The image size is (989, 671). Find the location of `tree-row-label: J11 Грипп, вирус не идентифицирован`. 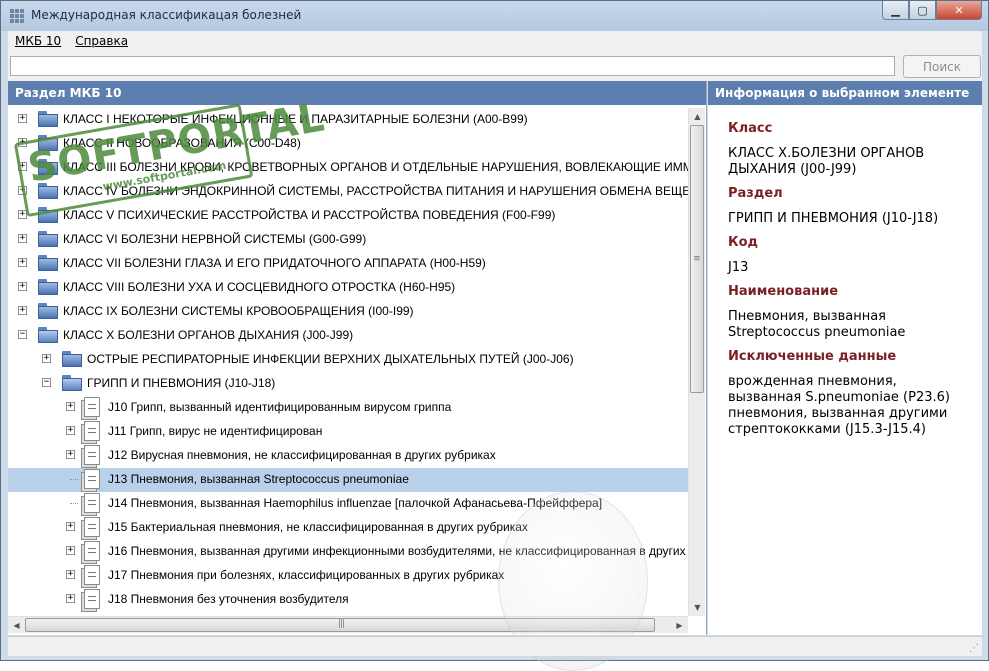

tree-row-label: J11 Грипп, вирус не идентифицирован is located at coordinates (215, 431).